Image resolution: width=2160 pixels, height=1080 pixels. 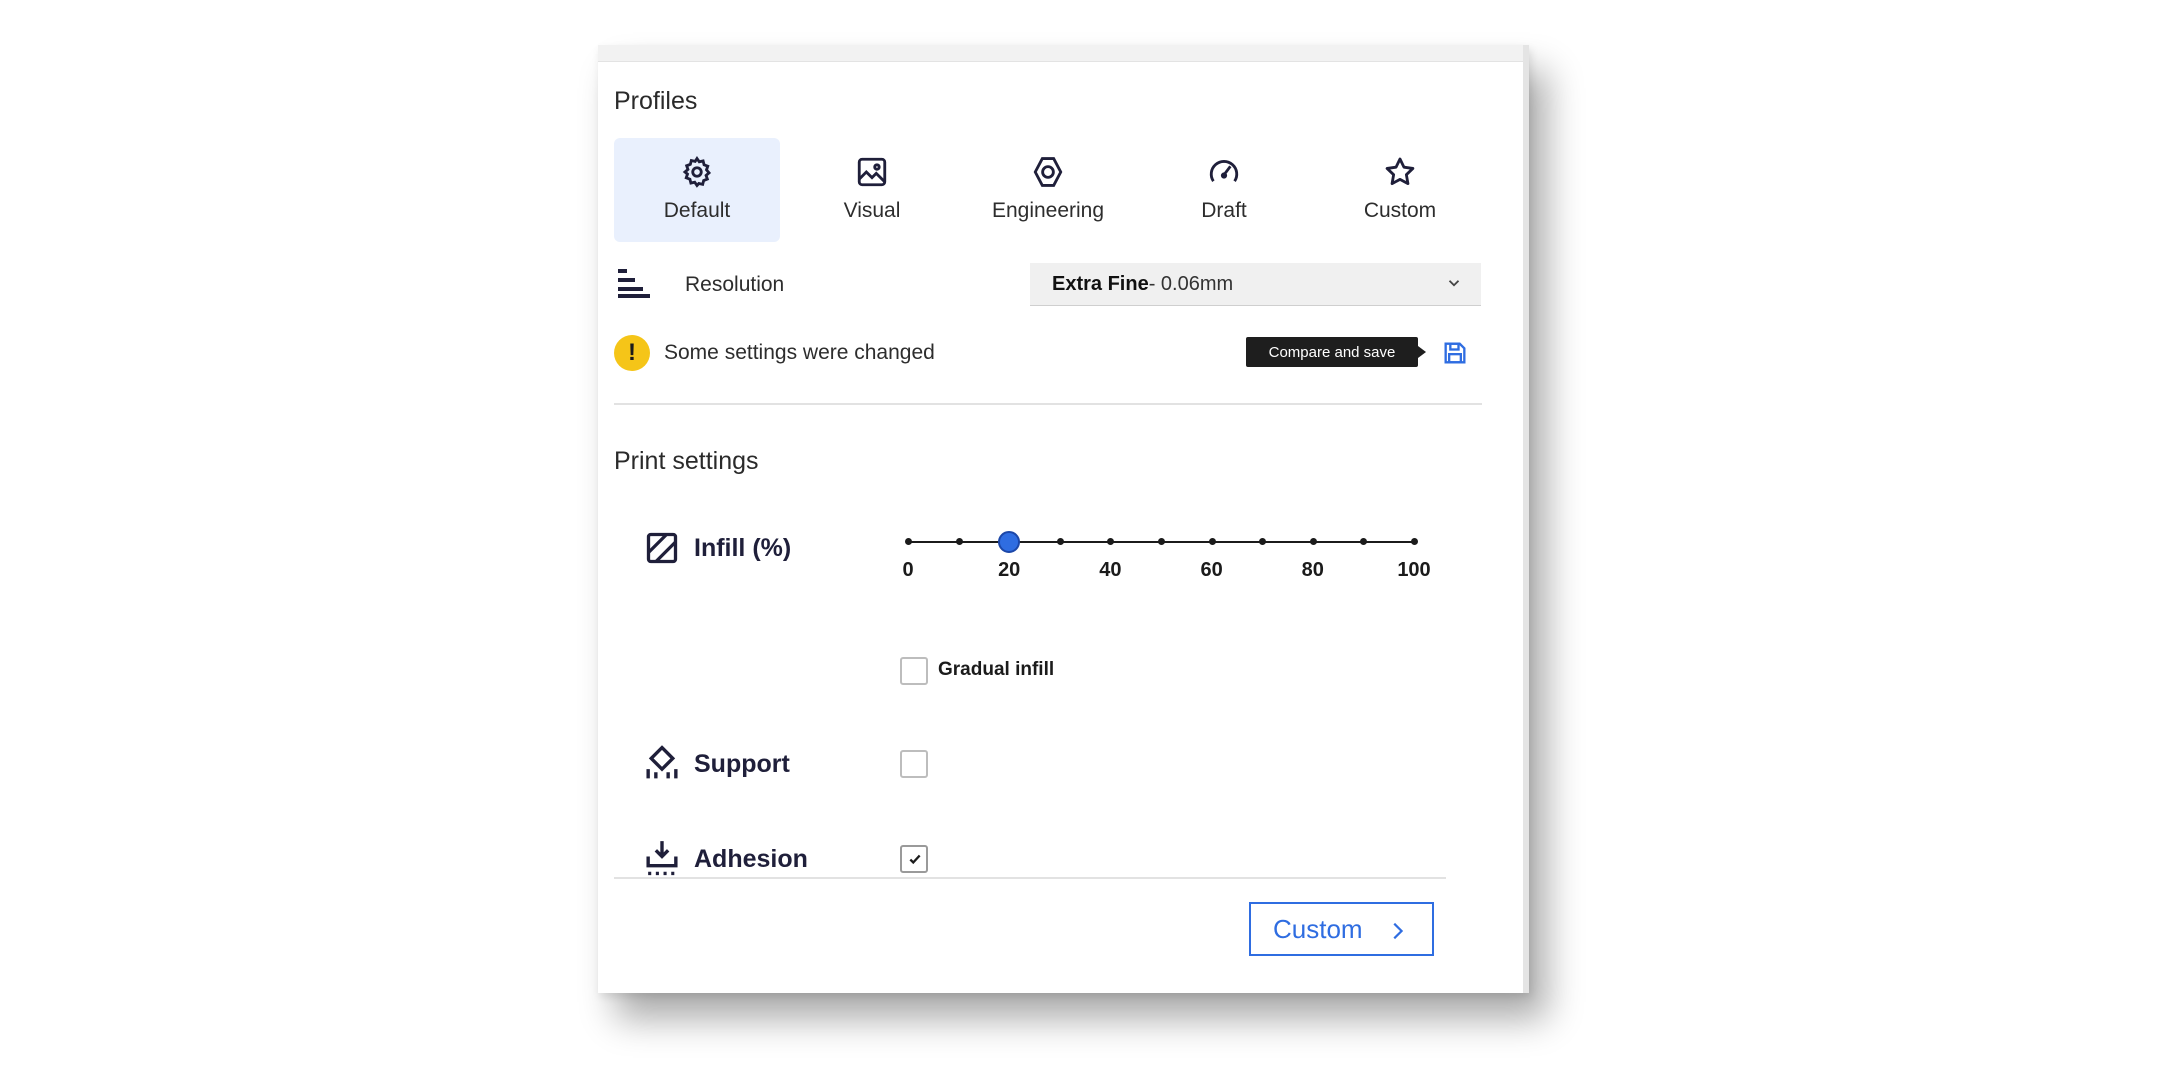 I want to click on tab-draft: Draft, so click(x=1224, y=190).